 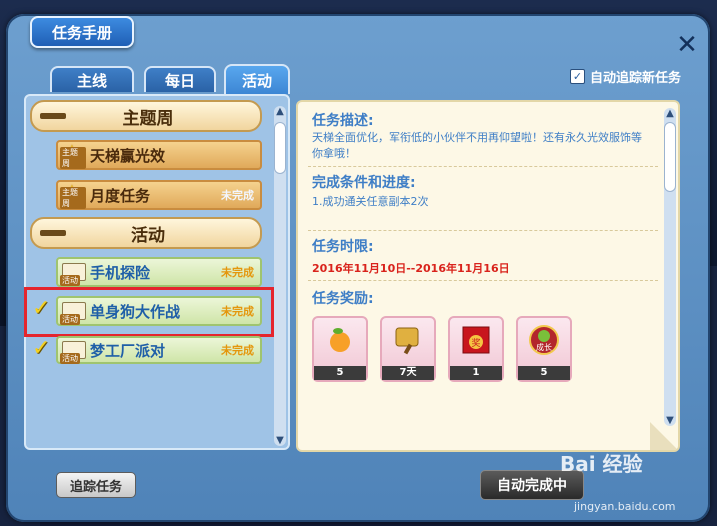 What do you see at coordinates (670, 267) in the screenshot?
I see `detail-scrollbar: ▲ ▼` at bounding box center [670, 267].